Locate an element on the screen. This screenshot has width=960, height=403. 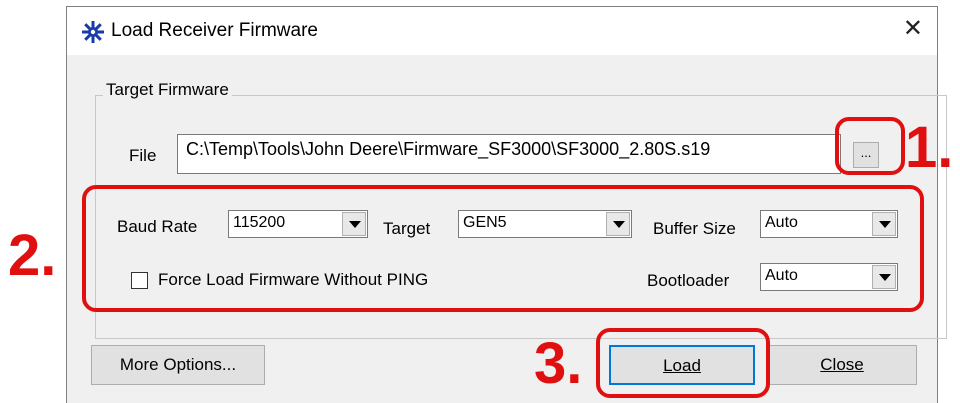
gear-icon is located at coordinates (93, 32).